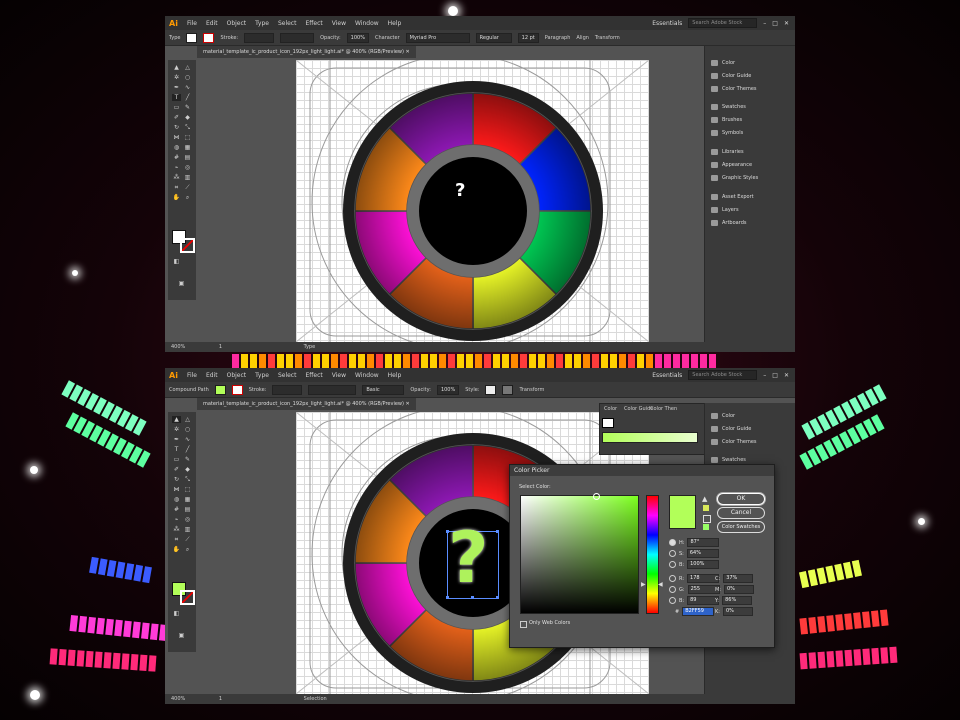  Describe the element at coordinates (473, 211) in the screenshot. I see `color-wheel-icon` at that location.